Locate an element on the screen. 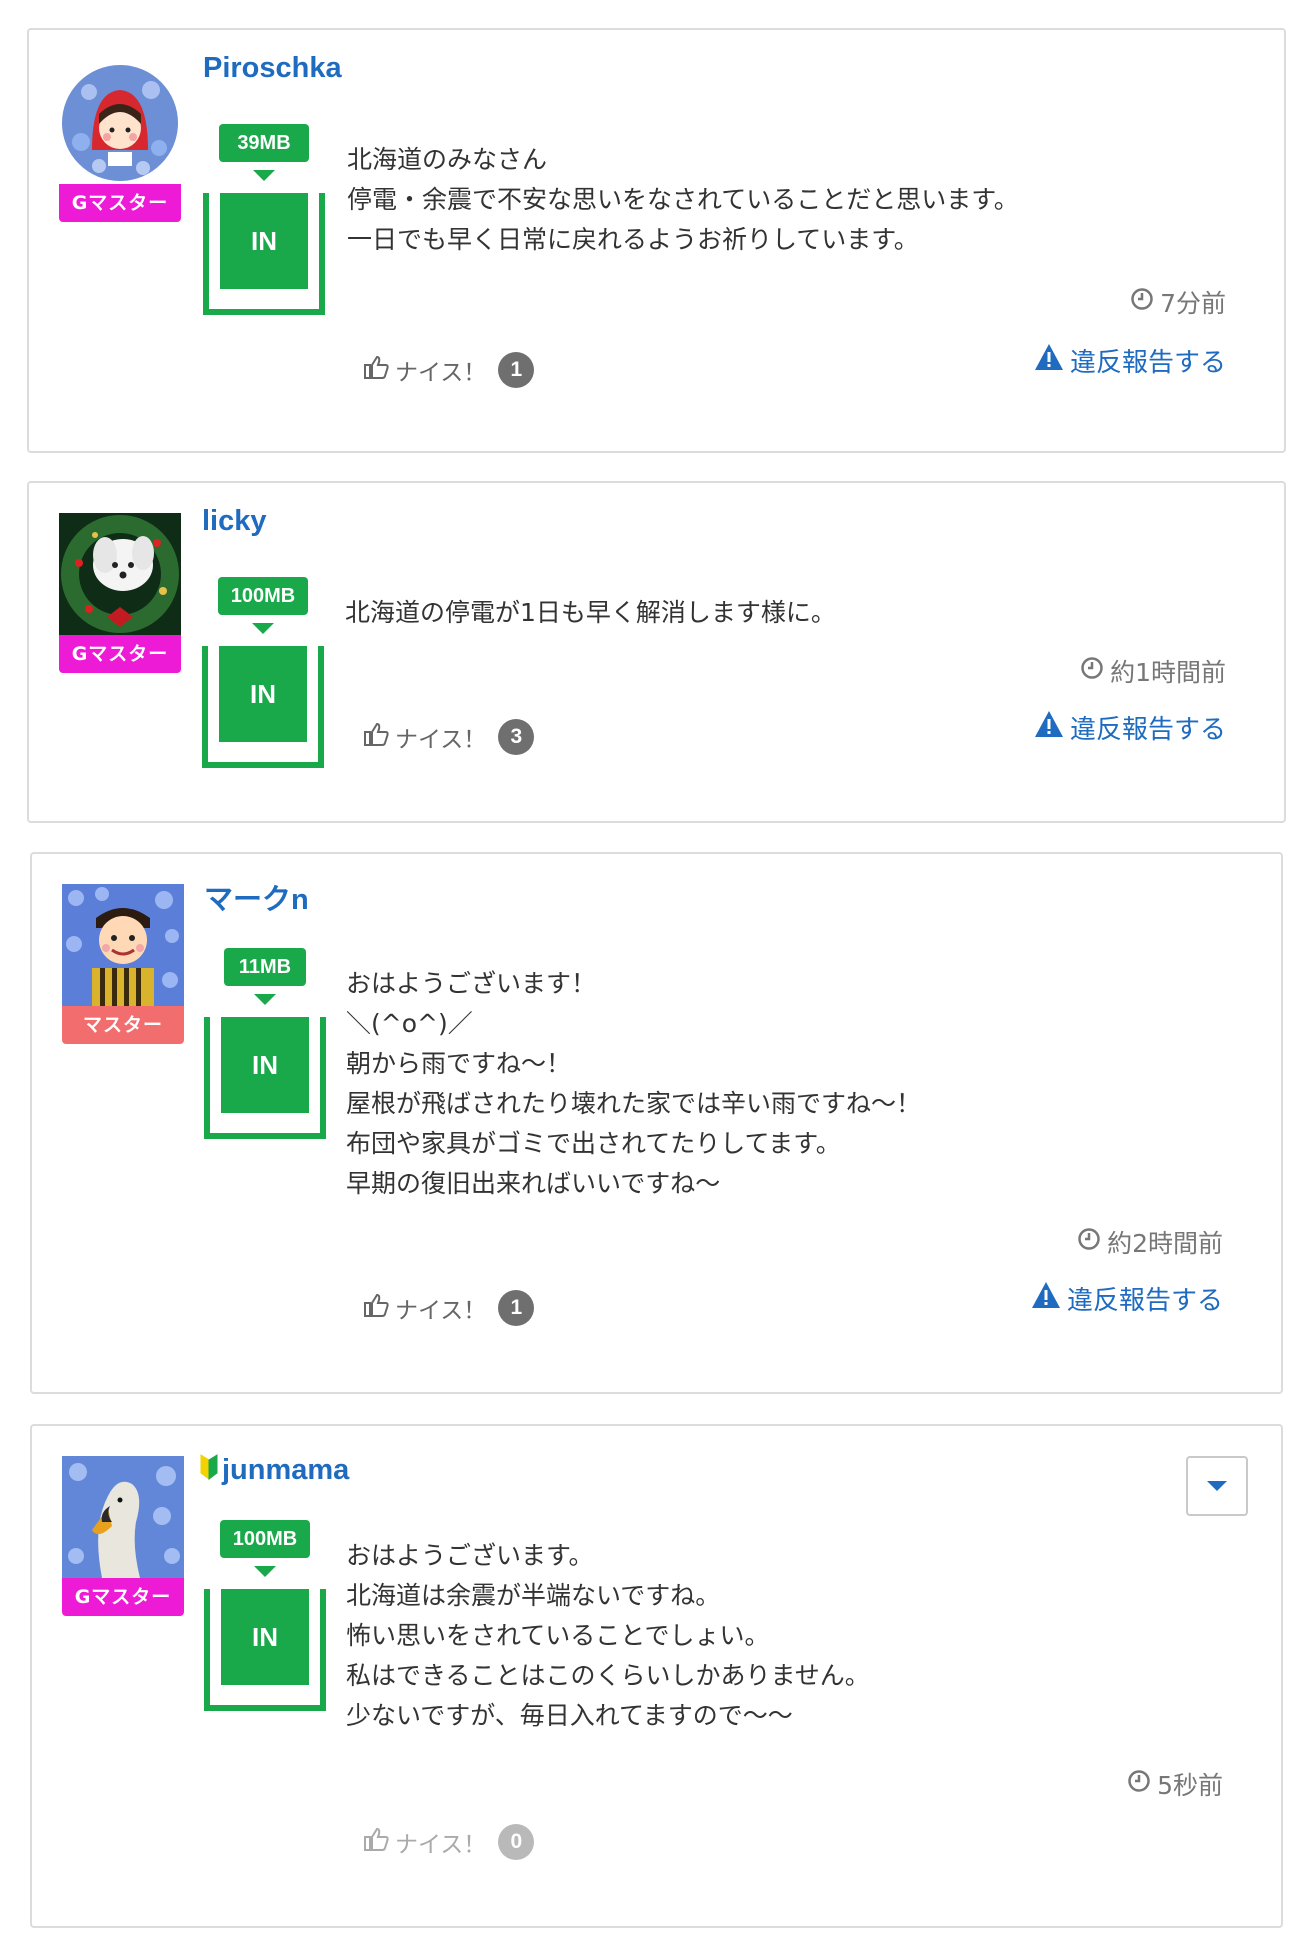 The height and width of the screenshot is (1944, 1306). message-line: 北海道の停電が1日も早く解消します様に。 is located at coordinates (590, 612).